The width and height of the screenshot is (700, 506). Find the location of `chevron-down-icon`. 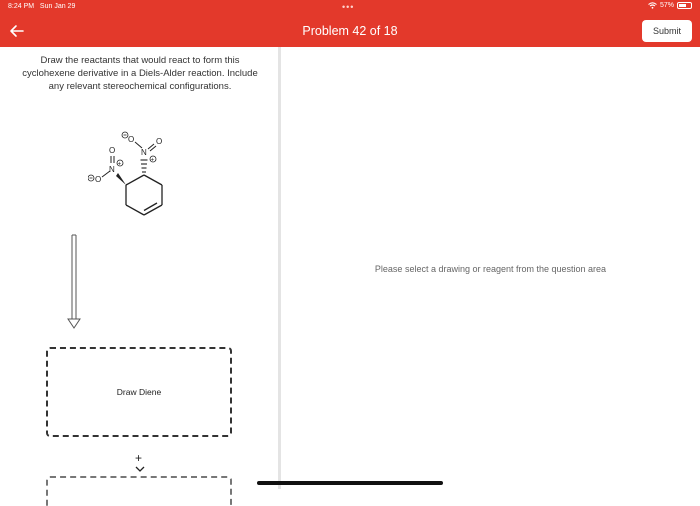

chevron-down-icon is located at coordinates (140, 469).